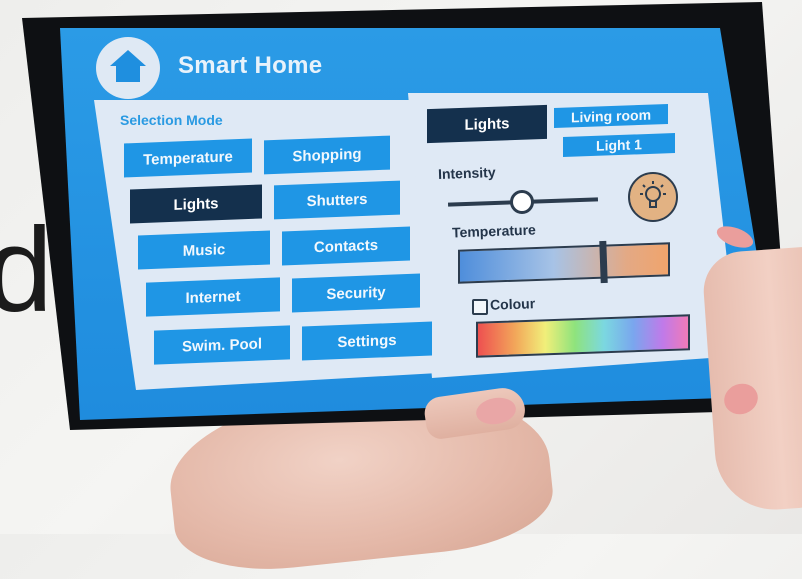 This screenshot has width=802, height=579. Describe the element at coordinates (196, 204) in the screenshot. I see `mode-button-lights: Lights` at that location.